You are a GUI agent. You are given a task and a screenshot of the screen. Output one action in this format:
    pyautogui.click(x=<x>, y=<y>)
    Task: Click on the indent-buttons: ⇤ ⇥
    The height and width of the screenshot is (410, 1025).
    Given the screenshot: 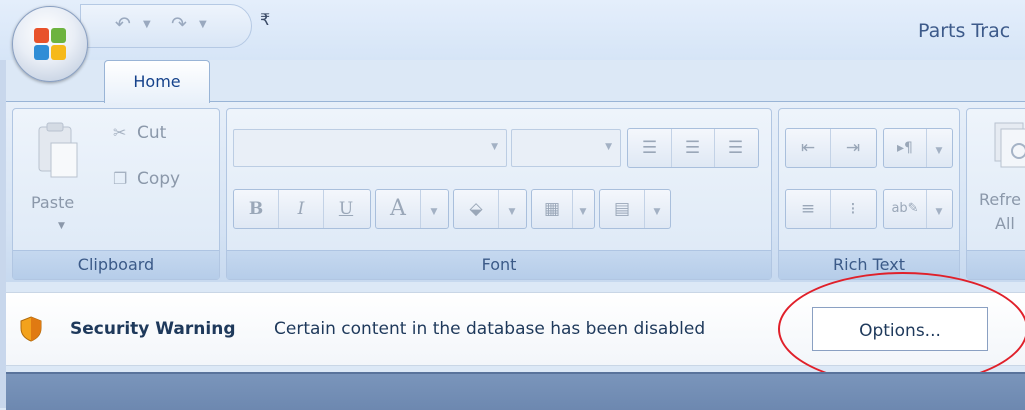 What is the action you would take?
    pyautogui.click(x=831, y=148)
    